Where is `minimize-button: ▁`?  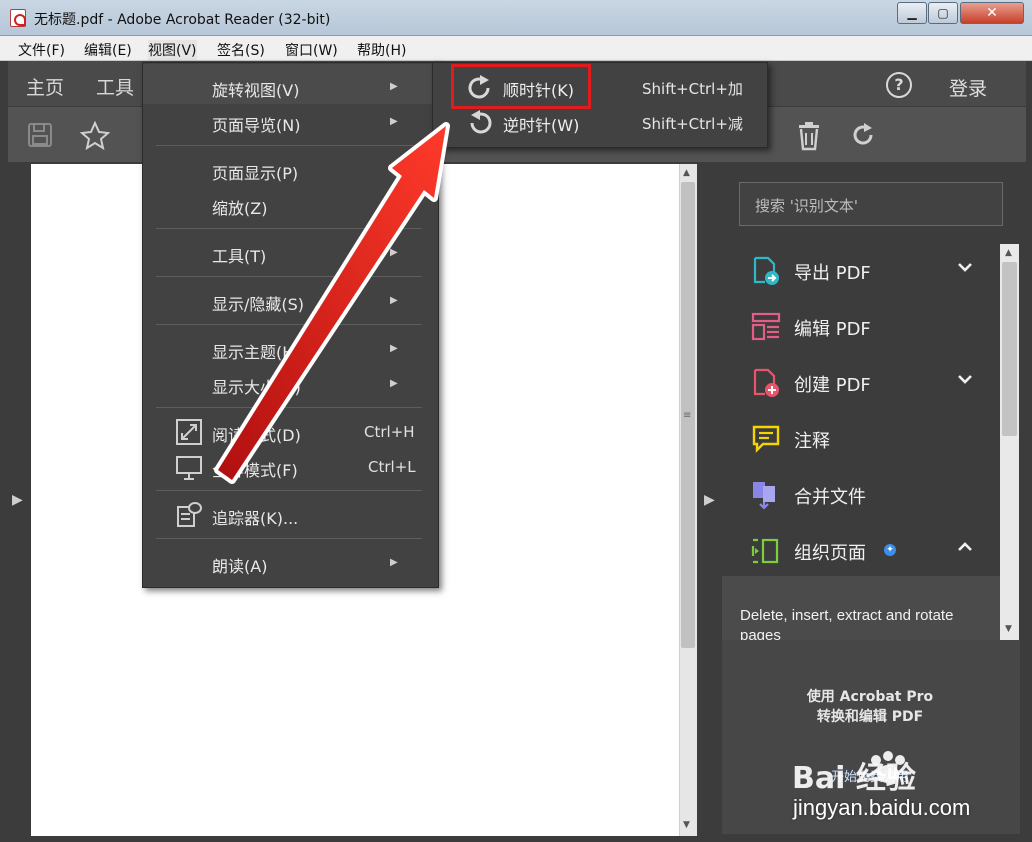 minimize-button: ▁ is located at coordinates (912, 13).